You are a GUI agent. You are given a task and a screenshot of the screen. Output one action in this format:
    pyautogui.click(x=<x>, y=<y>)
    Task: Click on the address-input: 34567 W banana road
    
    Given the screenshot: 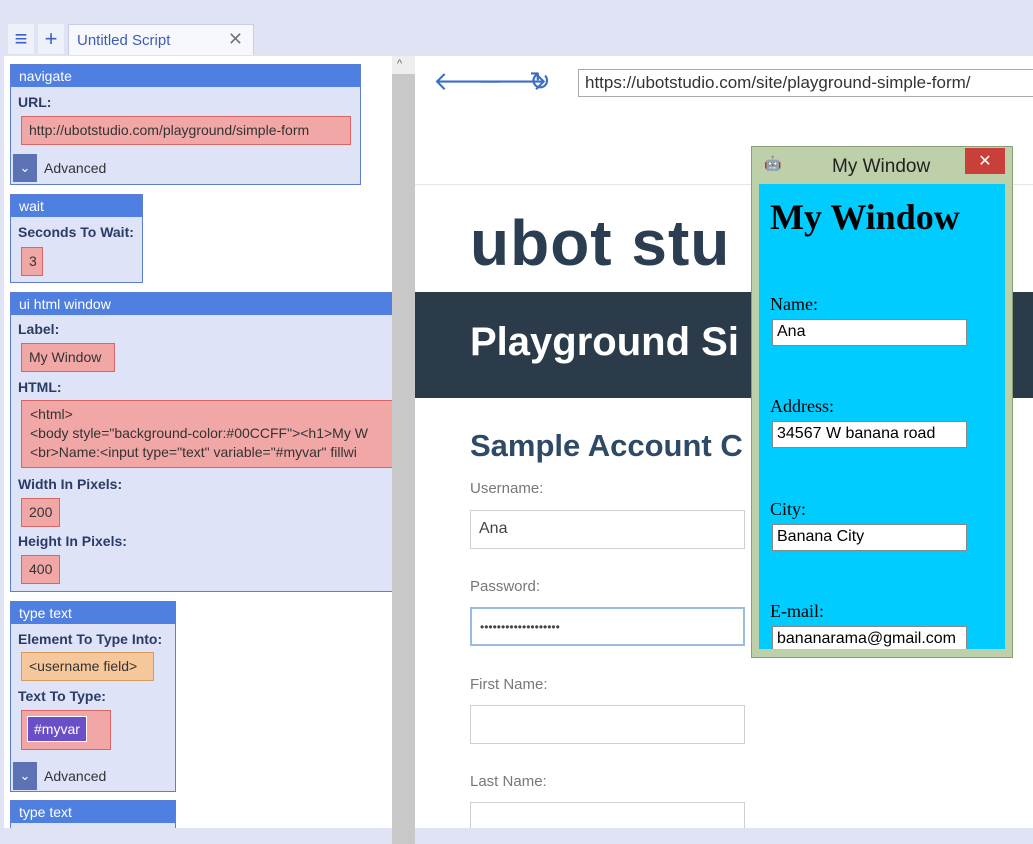 What is the action you would take?
    pyautogui.click(x=869, y=434)
    